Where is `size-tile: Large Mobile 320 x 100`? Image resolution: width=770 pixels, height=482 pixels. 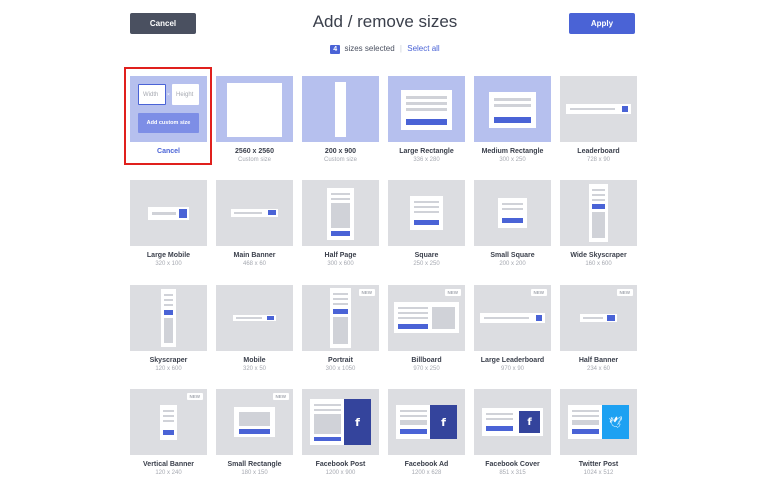
size-tile: Large Mobile 320 x 100 is located at coordinates (168, 223).